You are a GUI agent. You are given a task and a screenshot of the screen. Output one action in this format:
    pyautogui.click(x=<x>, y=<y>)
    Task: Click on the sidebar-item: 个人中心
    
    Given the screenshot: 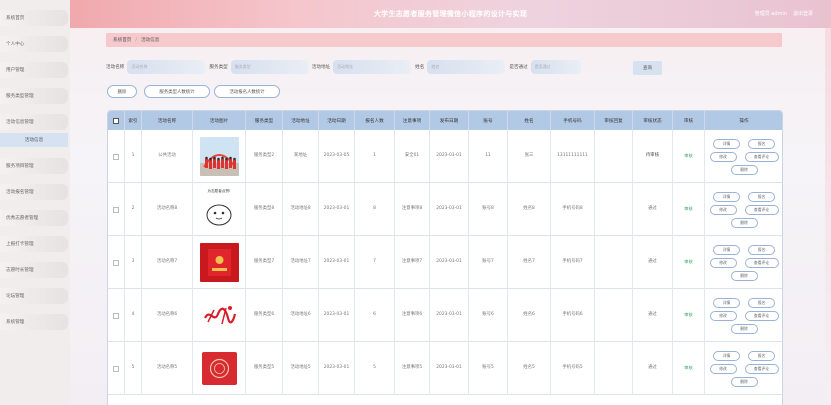 What is the action you would take?
    pyautogui.click(x=34, y=44)
    